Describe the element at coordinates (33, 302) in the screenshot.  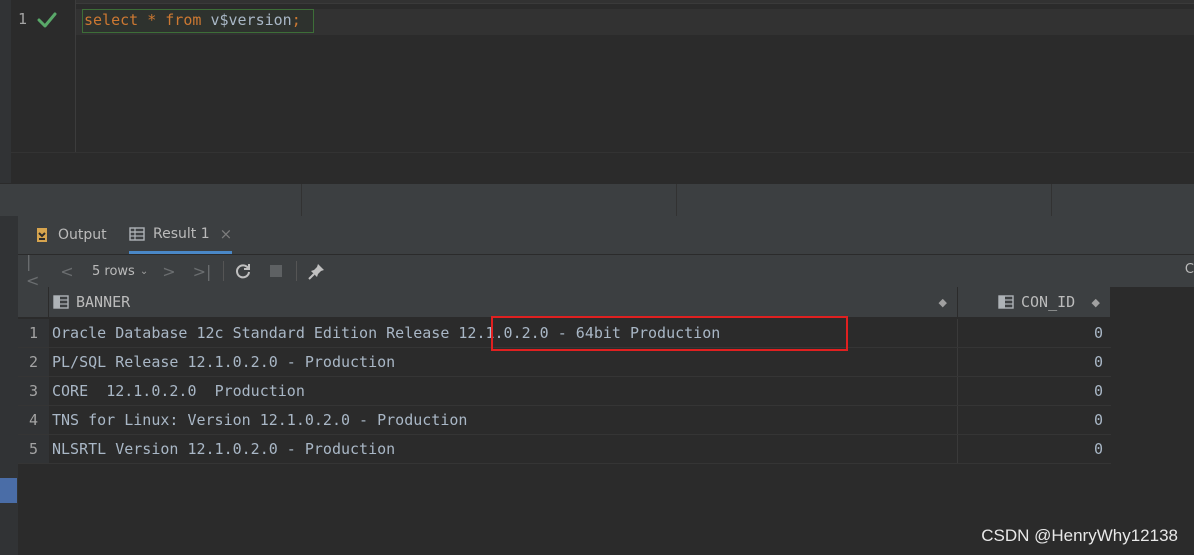
I see `row-number-header` at that location.